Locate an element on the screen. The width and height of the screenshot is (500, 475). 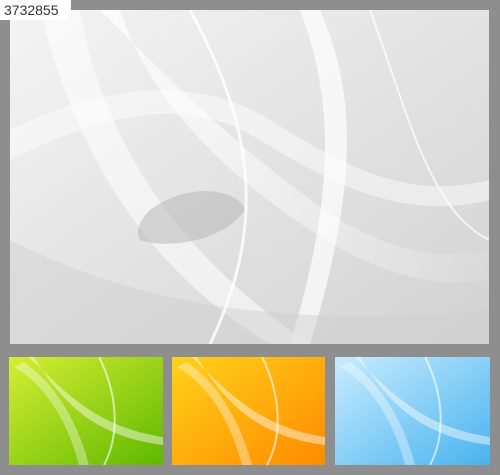
orange-wave-background is located at coordinates (248, 411).